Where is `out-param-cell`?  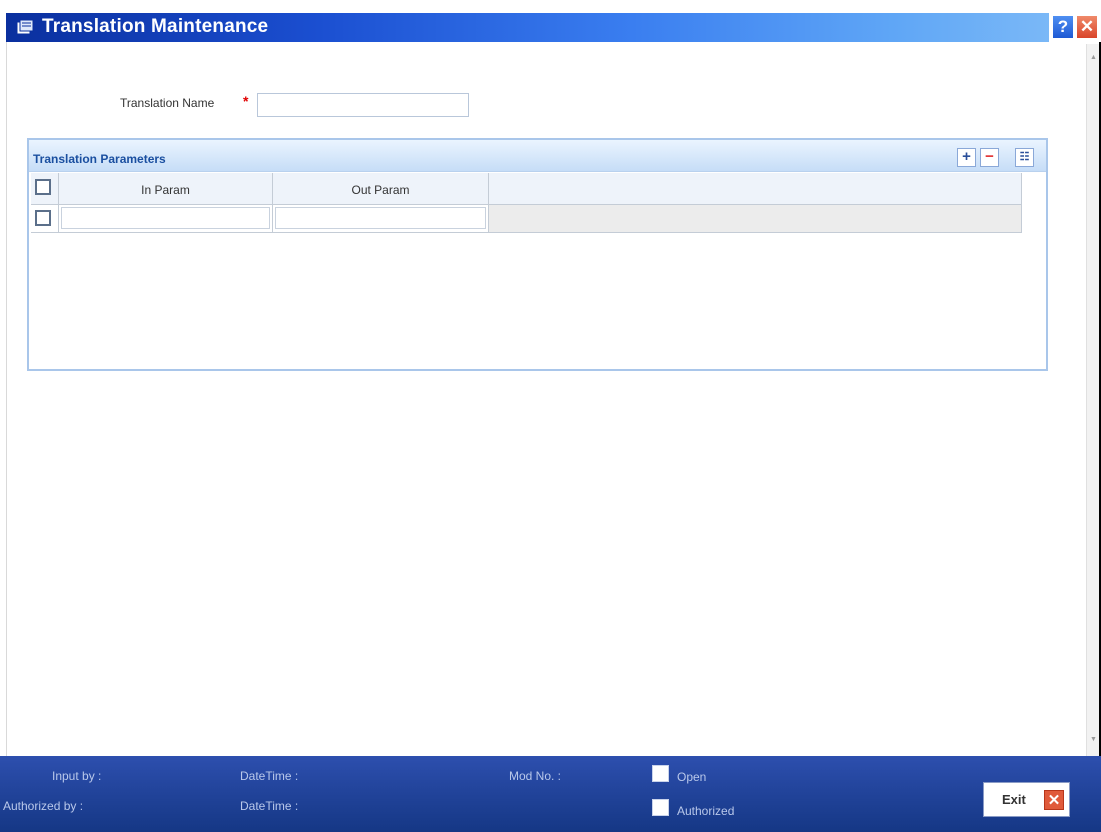
out-param-cell is located at coordinates (381, 219).